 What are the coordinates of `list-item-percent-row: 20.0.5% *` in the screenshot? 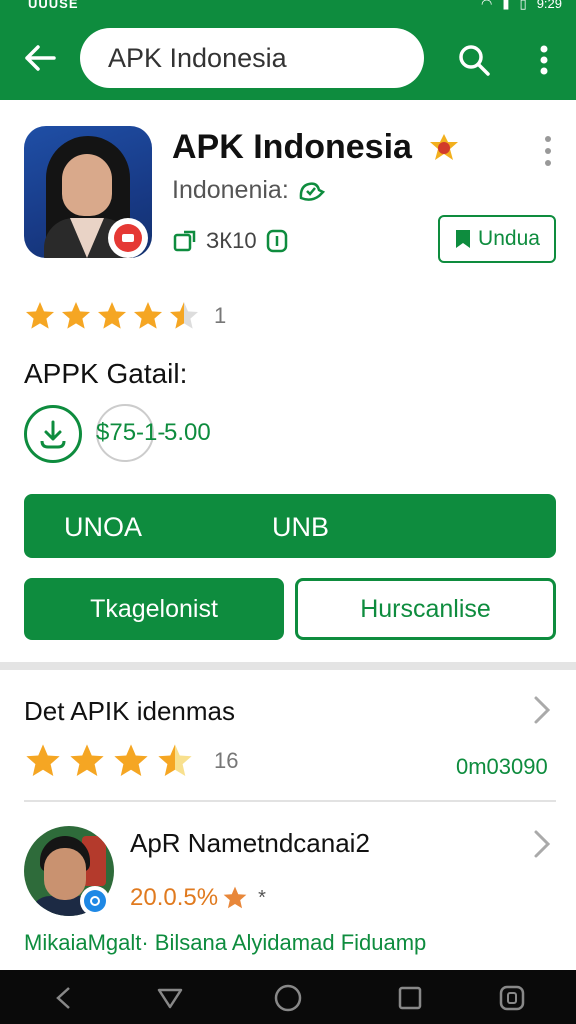 It's located at (198, 898).